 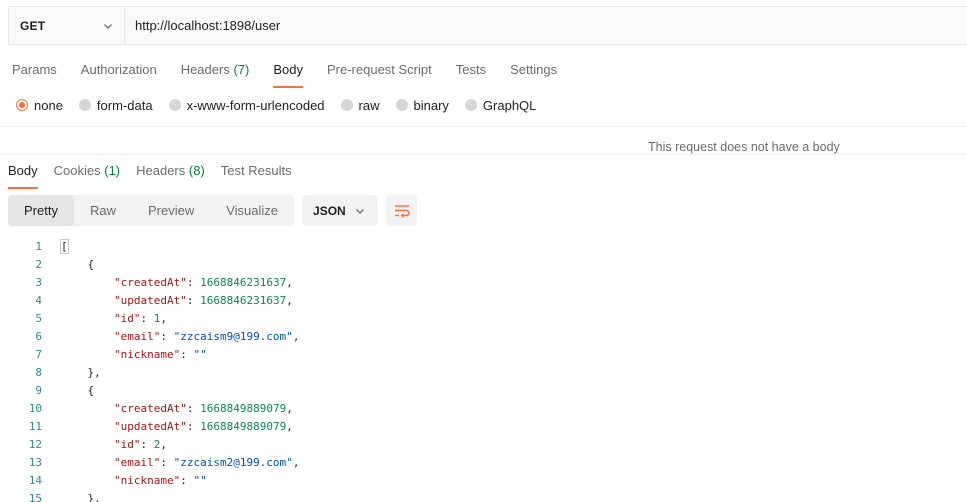 I want to click on response-tab-headers: Headers (8), so click(x=170, y=175).